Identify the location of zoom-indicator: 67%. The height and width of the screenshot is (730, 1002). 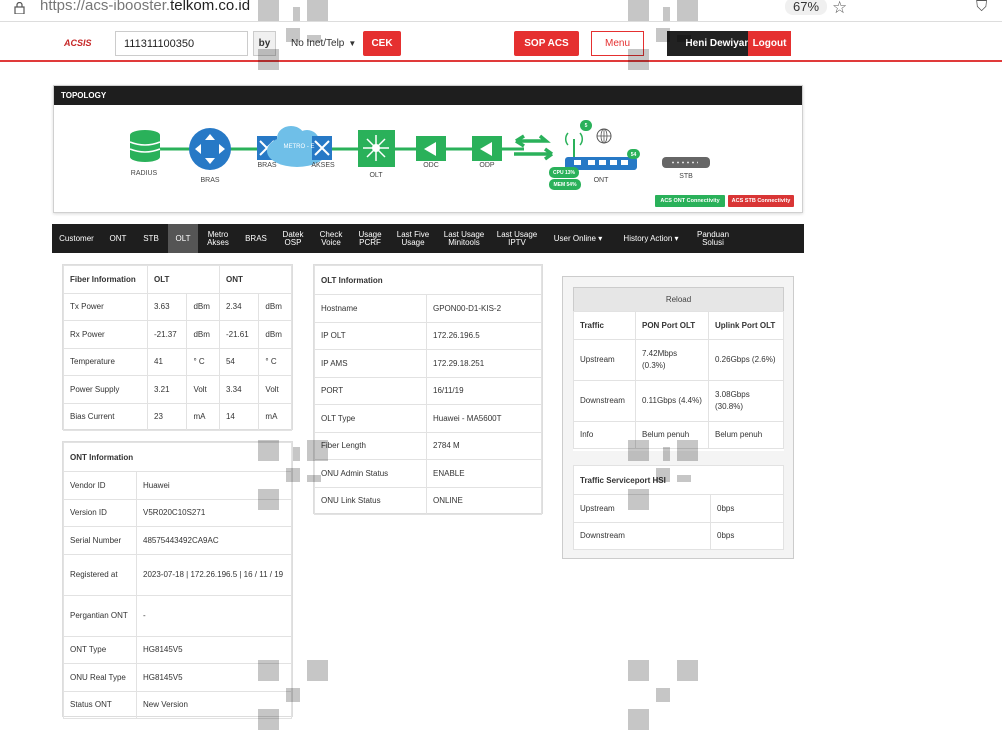
(806, 7).